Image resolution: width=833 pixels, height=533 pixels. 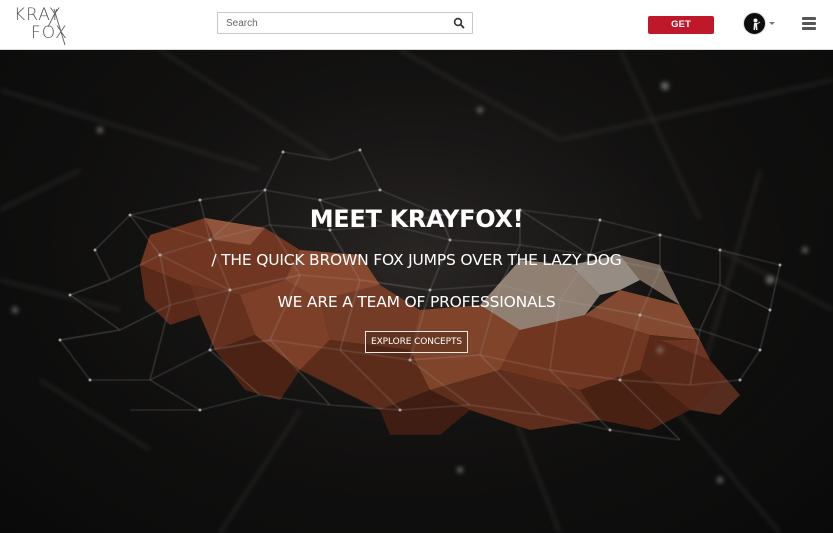 I want to click on search-icon, so click(x=459, y=23).